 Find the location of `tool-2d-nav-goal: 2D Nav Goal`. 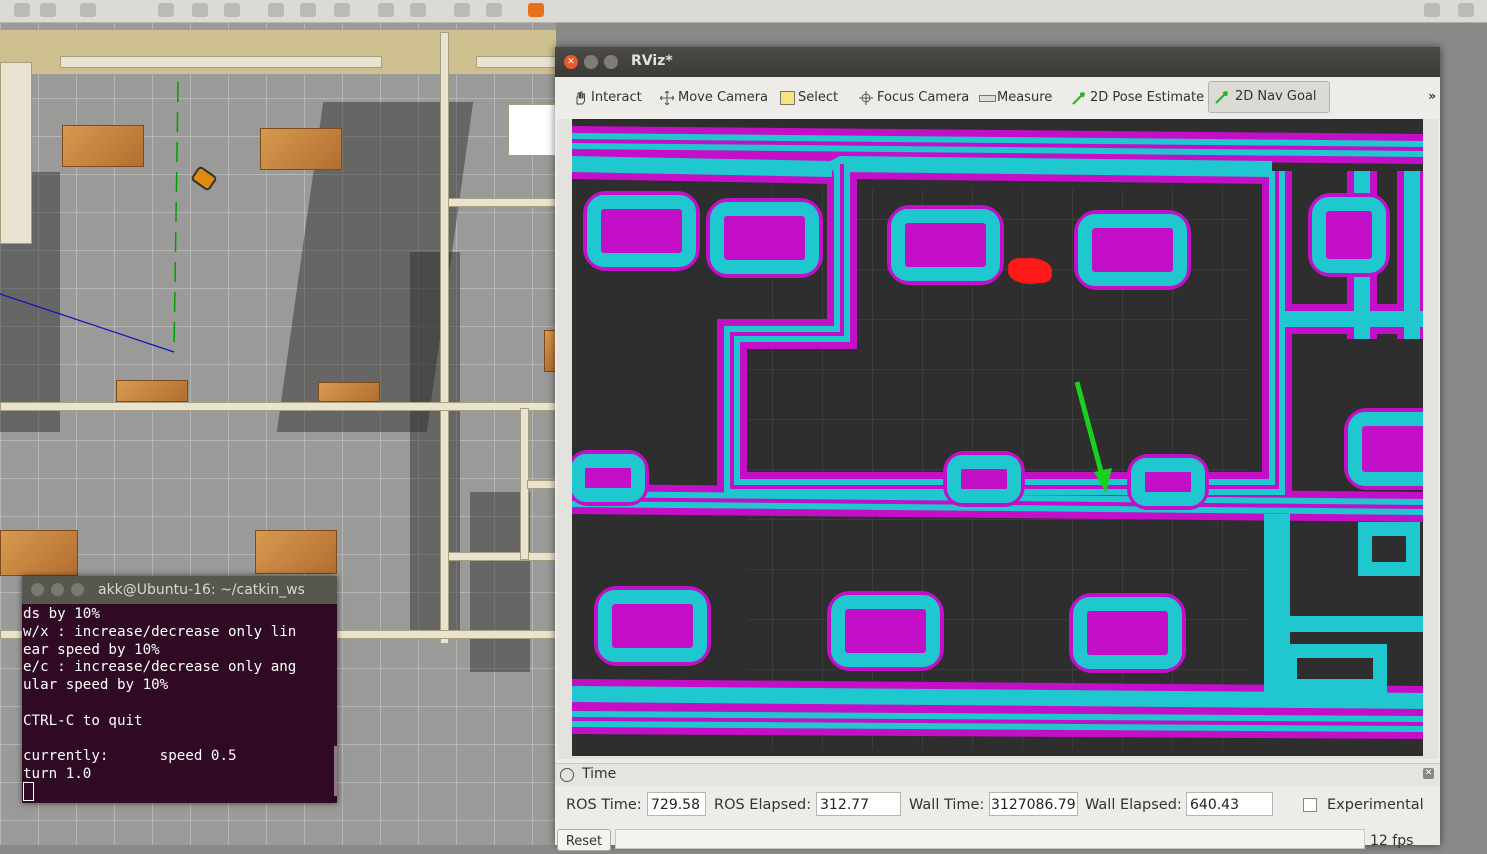

tool-2d-nav-goal: 2D Nav Goal is located at coordinates (1269, 97).